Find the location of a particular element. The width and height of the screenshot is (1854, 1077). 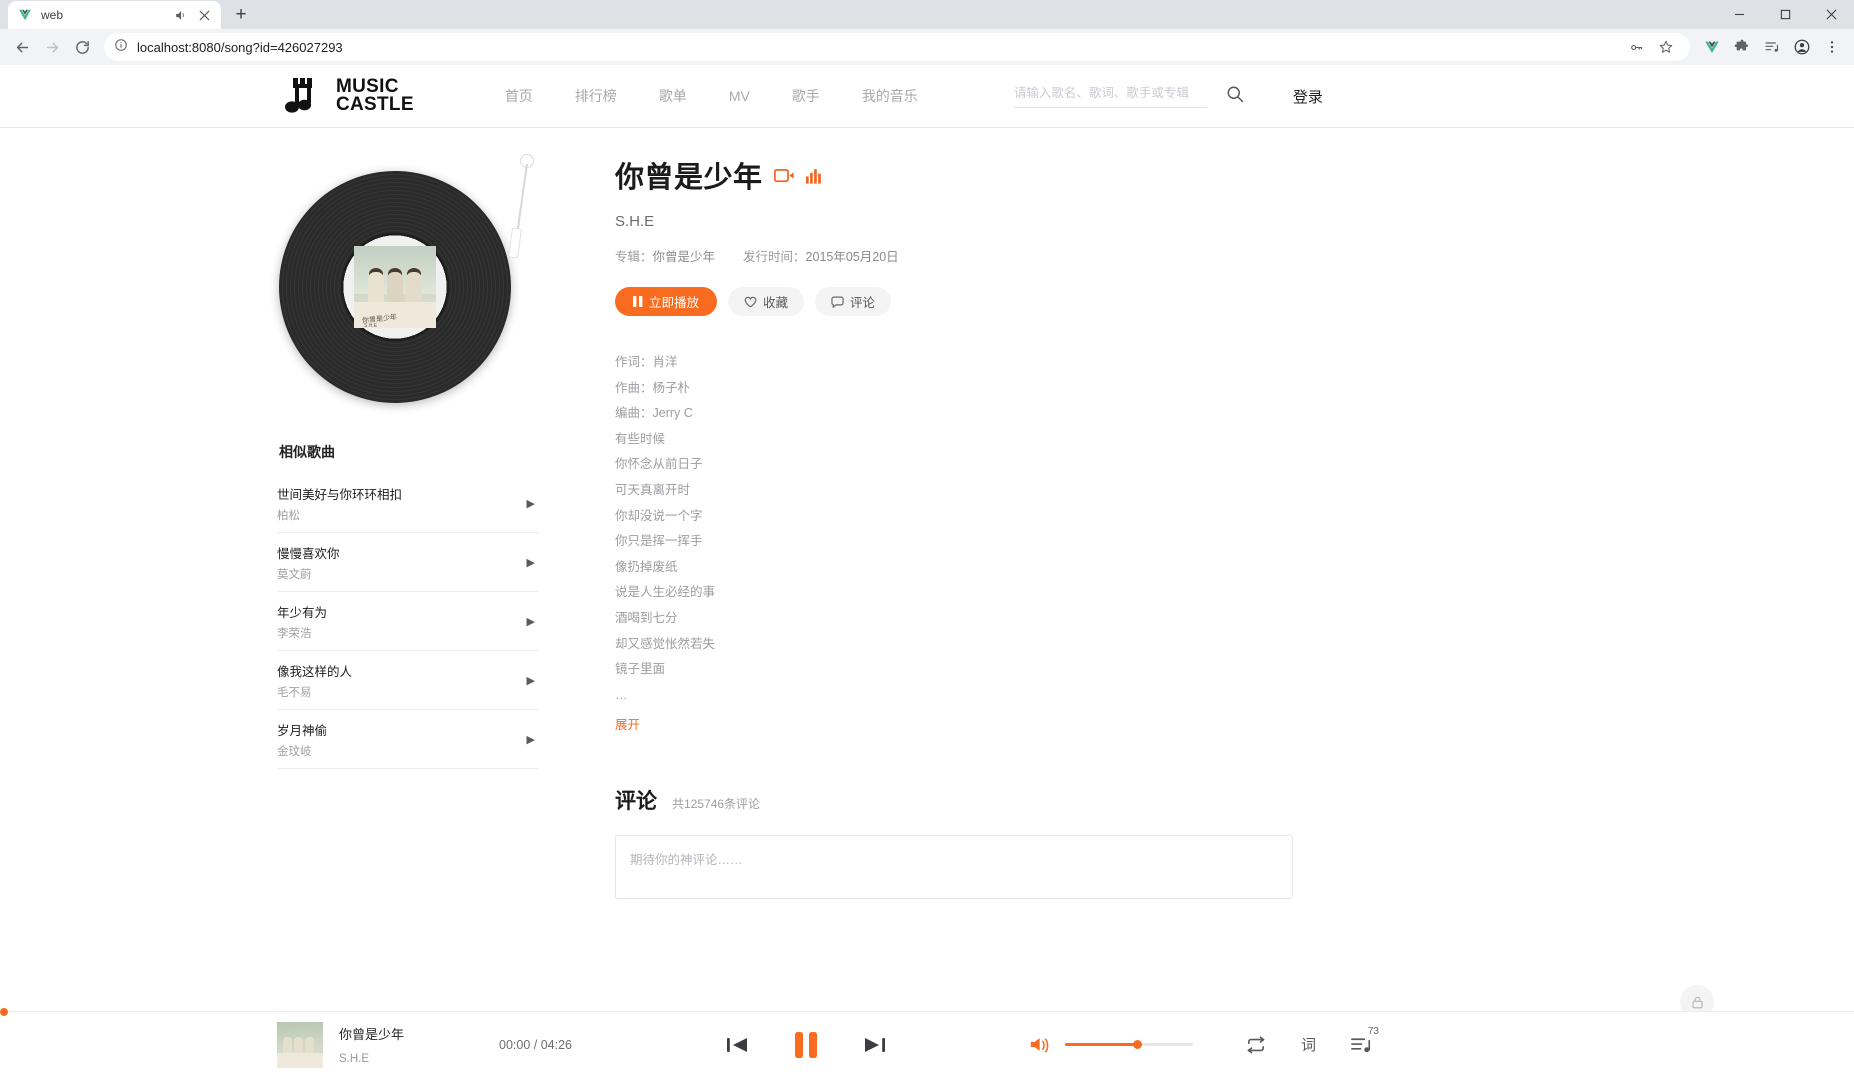

site-info-icon is located at coordinates (121, 47).